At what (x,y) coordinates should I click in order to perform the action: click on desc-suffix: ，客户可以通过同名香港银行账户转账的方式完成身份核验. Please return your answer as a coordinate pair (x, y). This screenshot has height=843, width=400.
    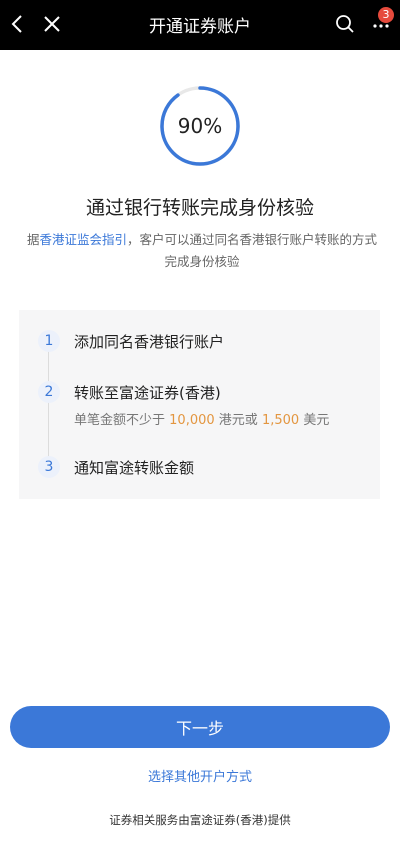
    Looking at the image, I should click on (252, 250).